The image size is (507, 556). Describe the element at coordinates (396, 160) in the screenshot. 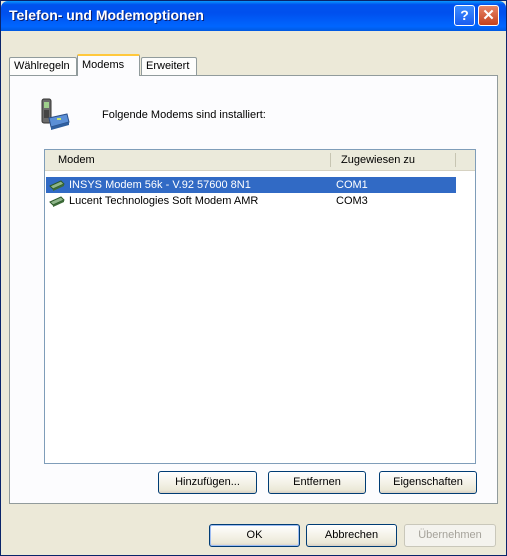

I see `column-header-assigned-to: Zugewiesen zu` at that location.